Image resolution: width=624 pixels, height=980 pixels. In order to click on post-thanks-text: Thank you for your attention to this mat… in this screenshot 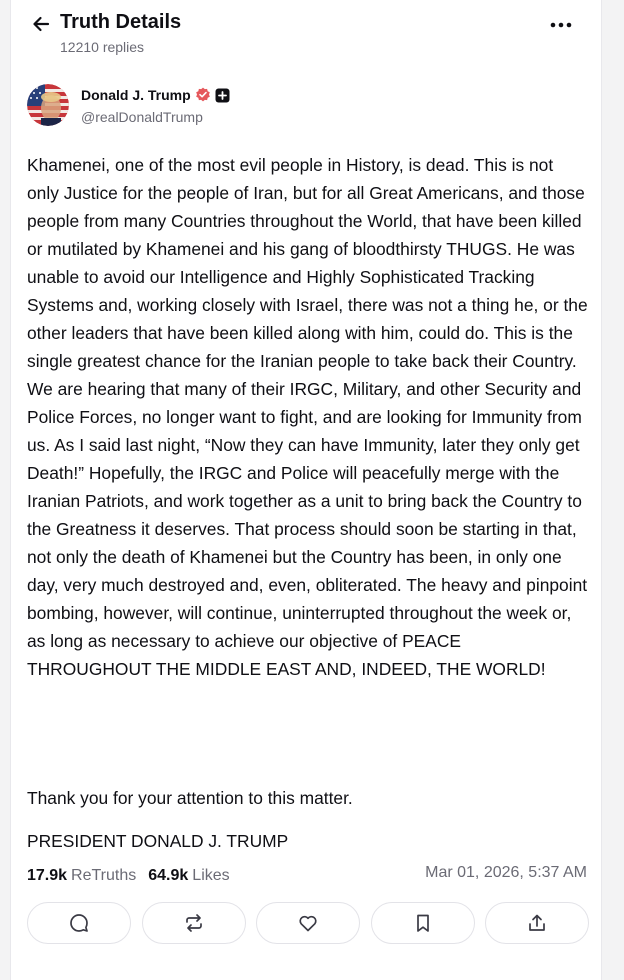, I will do `click(190, 798)`.